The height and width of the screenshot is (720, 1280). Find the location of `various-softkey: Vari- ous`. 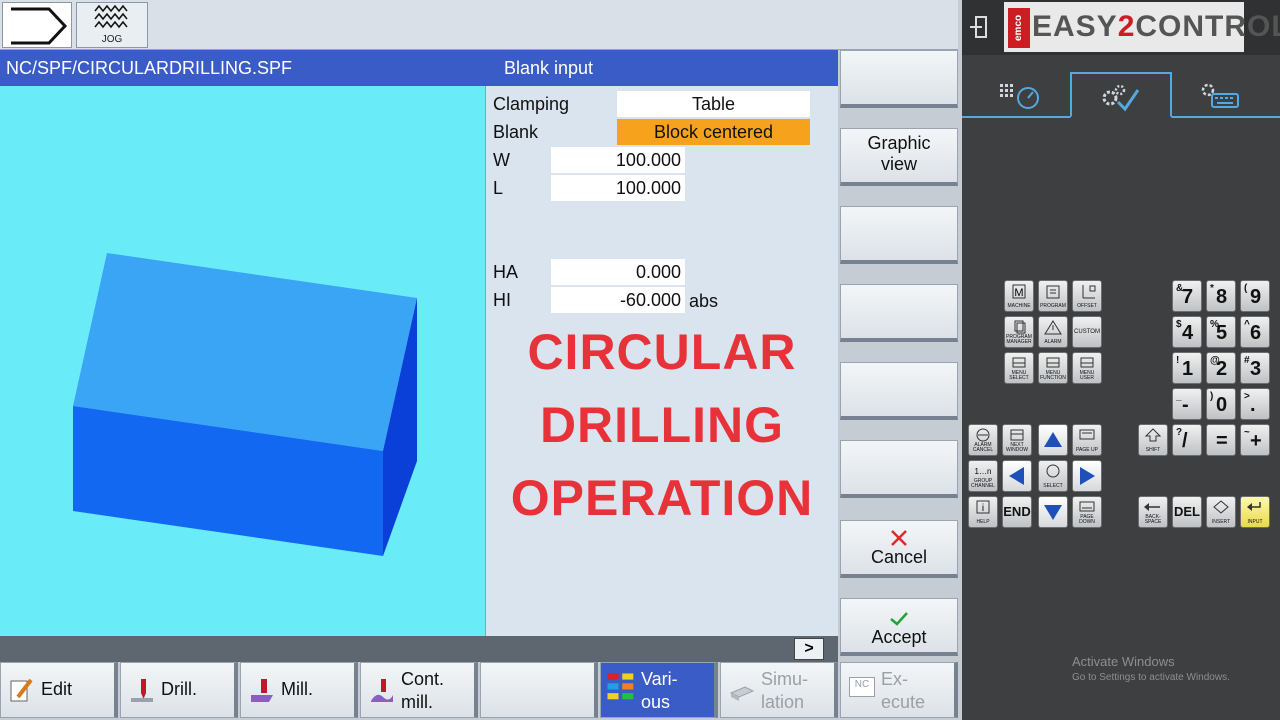

various-softkey: Vari- ous is located at coordinates (659, 690).